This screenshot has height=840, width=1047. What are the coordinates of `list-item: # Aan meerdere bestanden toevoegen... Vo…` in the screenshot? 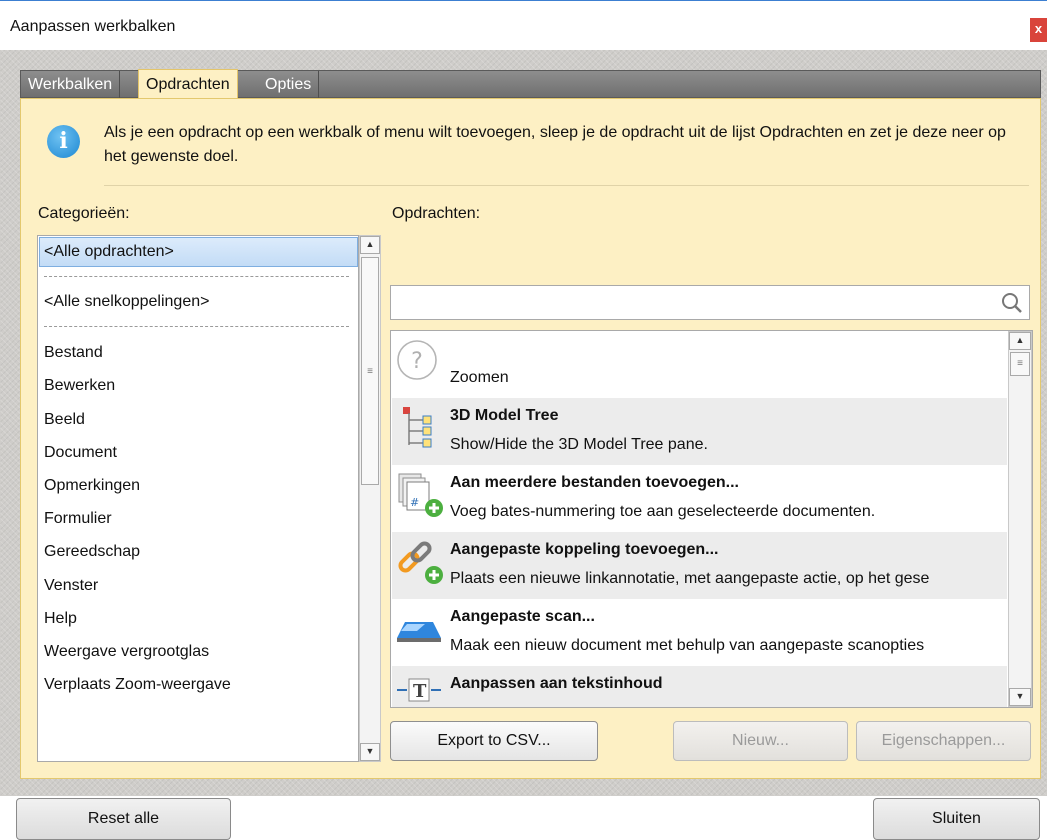 It's located at (699, 498).